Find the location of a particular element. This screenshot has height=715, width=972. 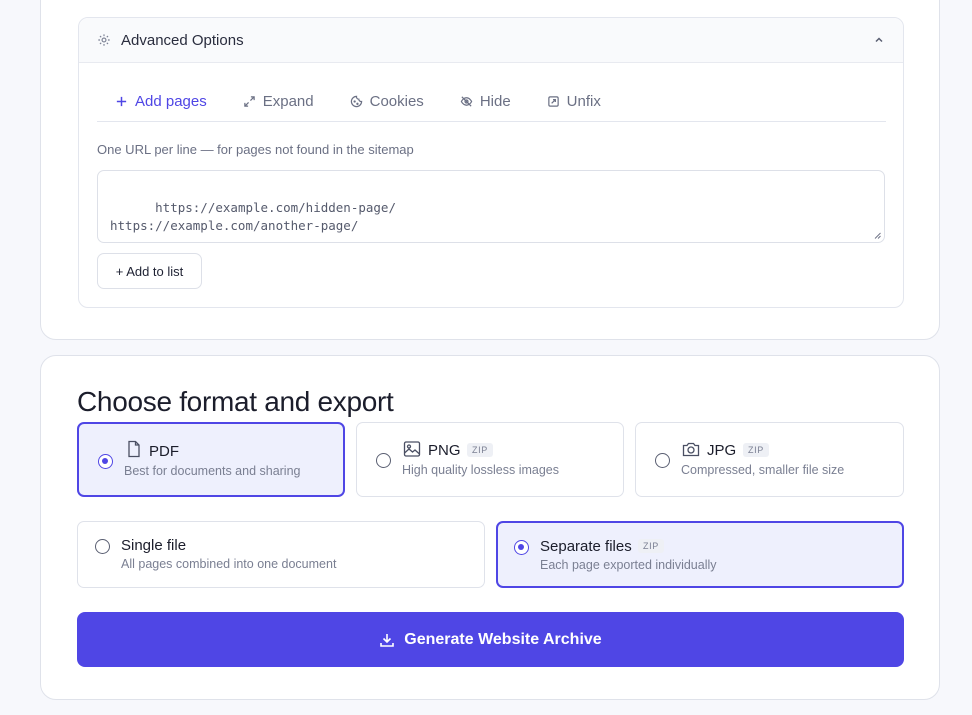

format-name: JPG is located at coordinates (722, 450).